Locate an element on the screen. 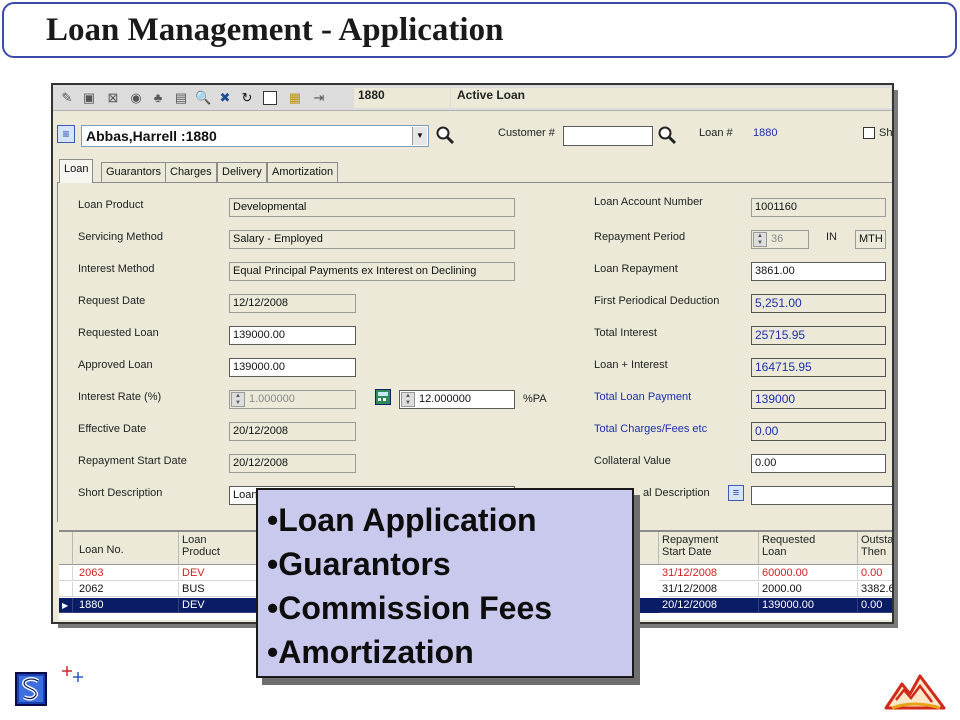 This screenshot has height=720, width=960. requested-loan-label: Requested Loan is located at coordinates (118, 333).